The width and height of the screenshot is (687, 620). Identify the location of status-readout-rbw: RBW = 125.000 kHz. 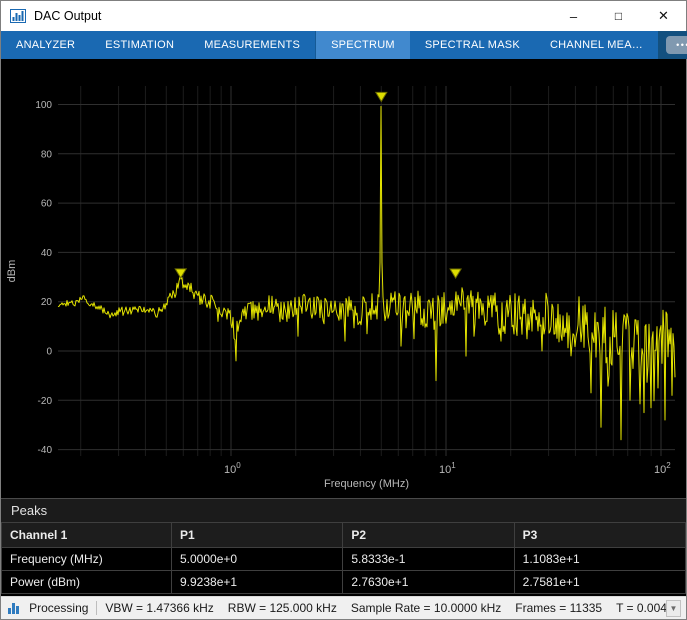
(282, 608).